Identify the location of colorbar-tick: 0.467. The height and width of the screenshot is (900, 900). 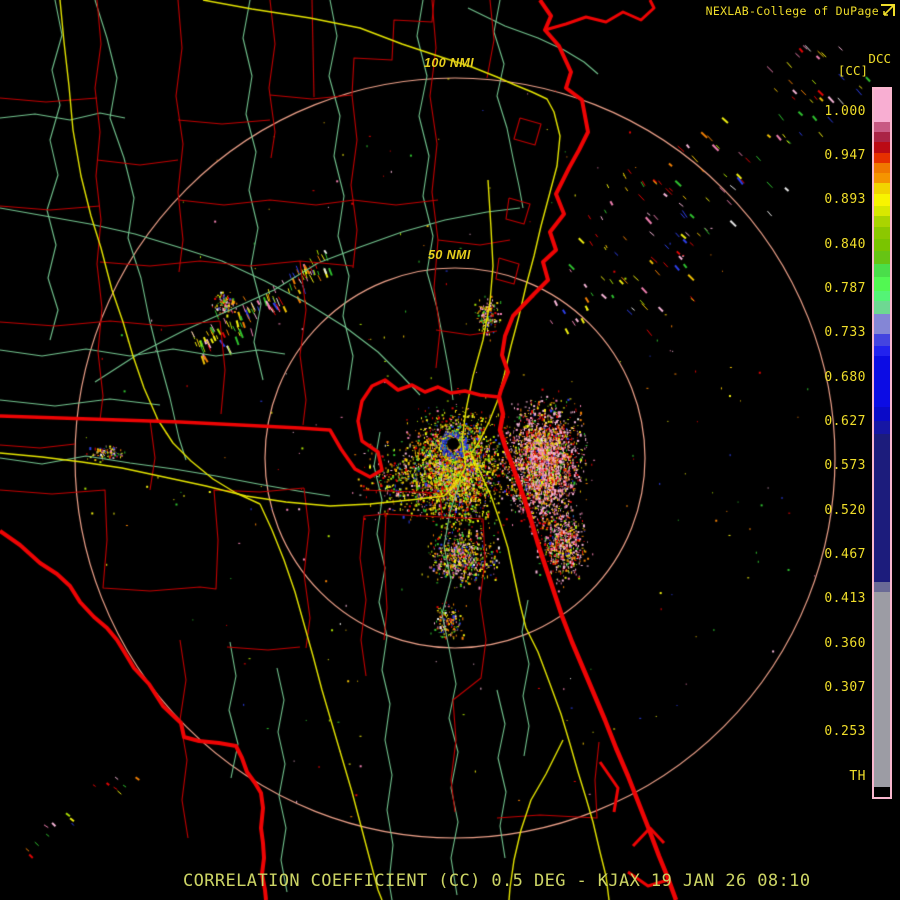
(845, 554).